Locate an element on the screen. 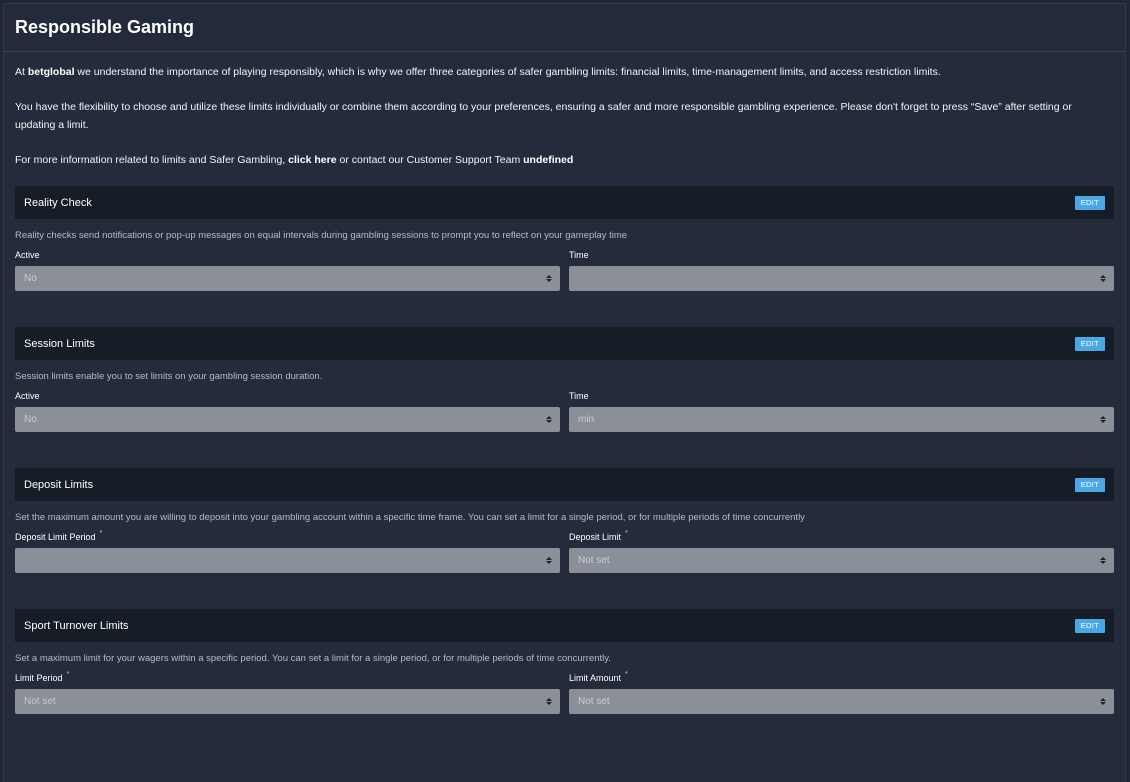 The image size is (1130, 782). section-header: Sport Turnover Limits EDIT is located at coordinates (564, 625).